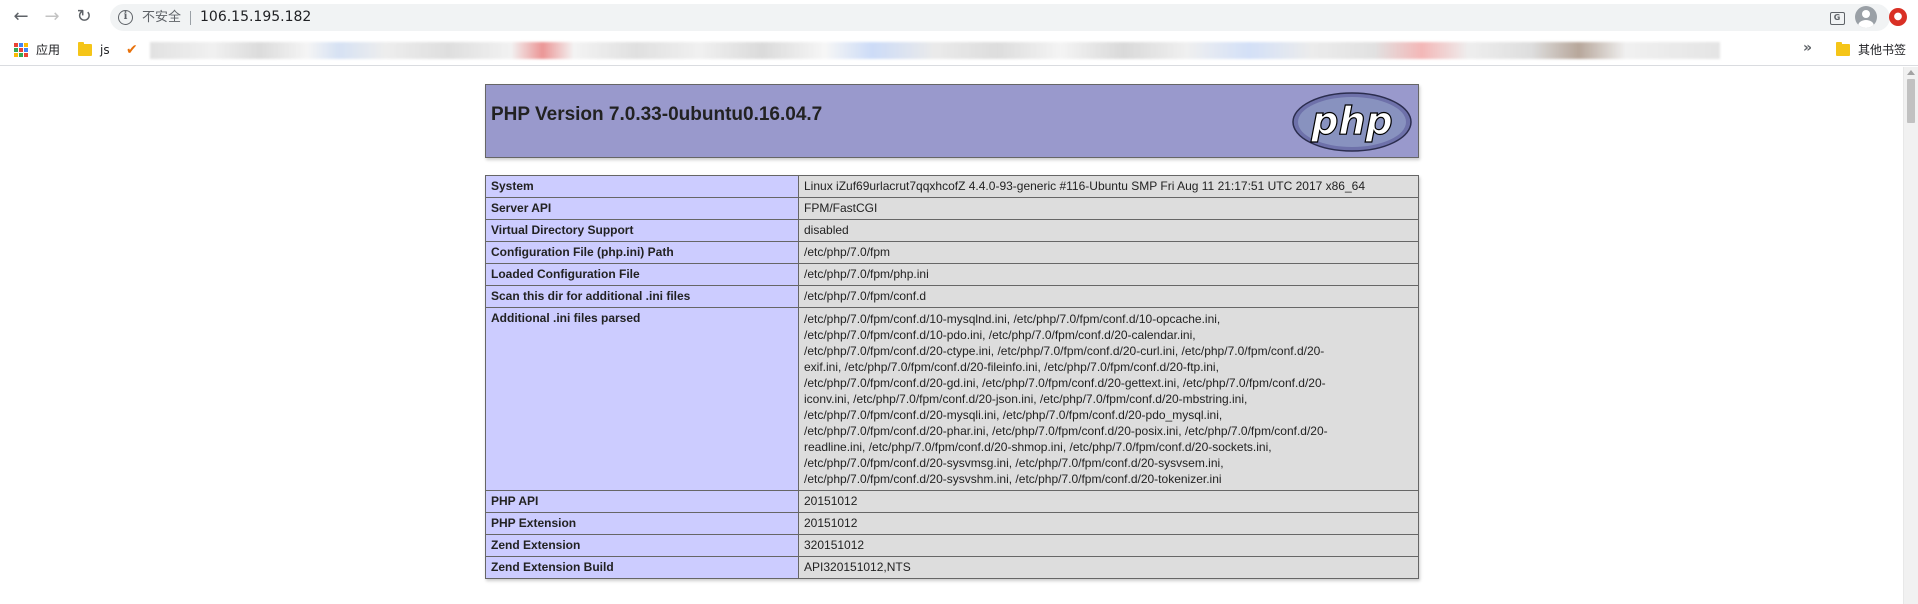 The image size is (1918, 604). Describe the element at coordinates (642, 208) in the screenshot. I see `row-key: Server API` at that location.